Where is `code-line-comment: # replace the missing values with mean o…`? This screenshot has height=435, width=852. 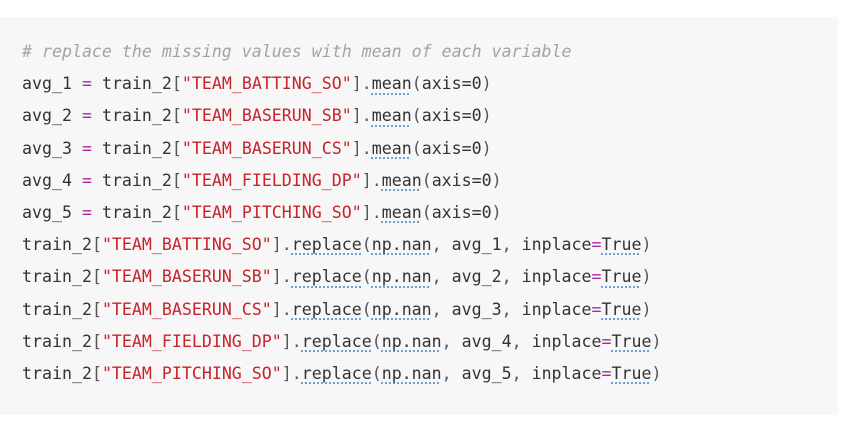
code-line-comment: # replace the missing values with mean o… is located at coordinates (430, 52).